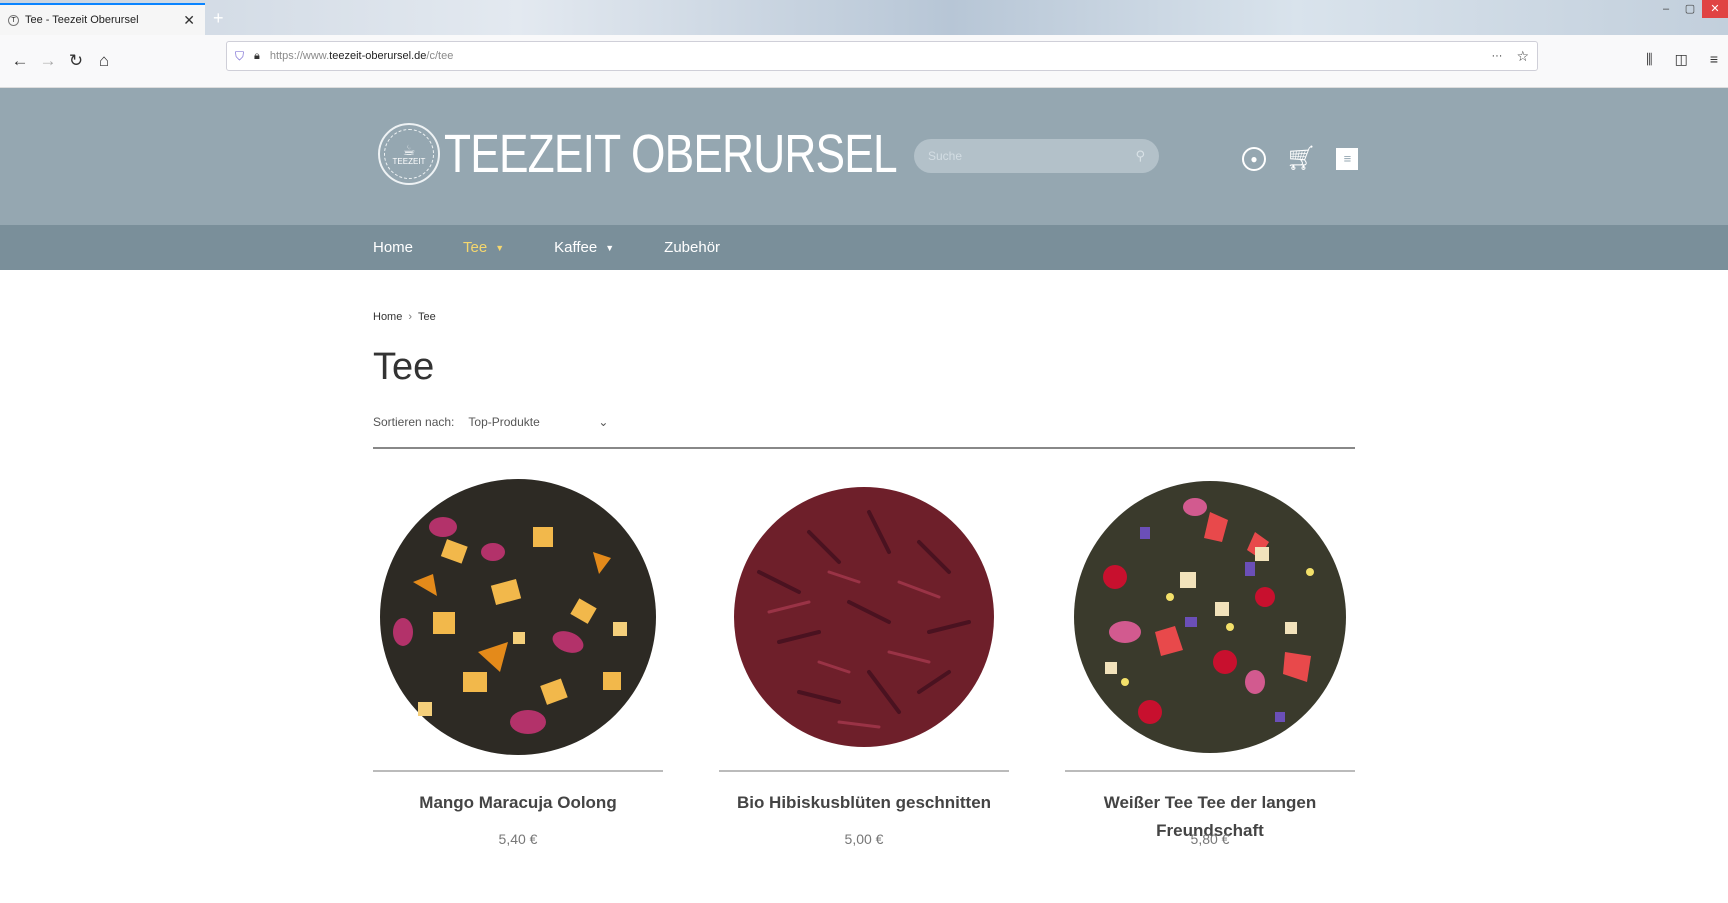 The width and height of the screenshot is (1728, 903). What do you see at coordinates (1649, 59) in the screenshot?
I see `library-icon: ⫼` at bounding box center [1649, 59].